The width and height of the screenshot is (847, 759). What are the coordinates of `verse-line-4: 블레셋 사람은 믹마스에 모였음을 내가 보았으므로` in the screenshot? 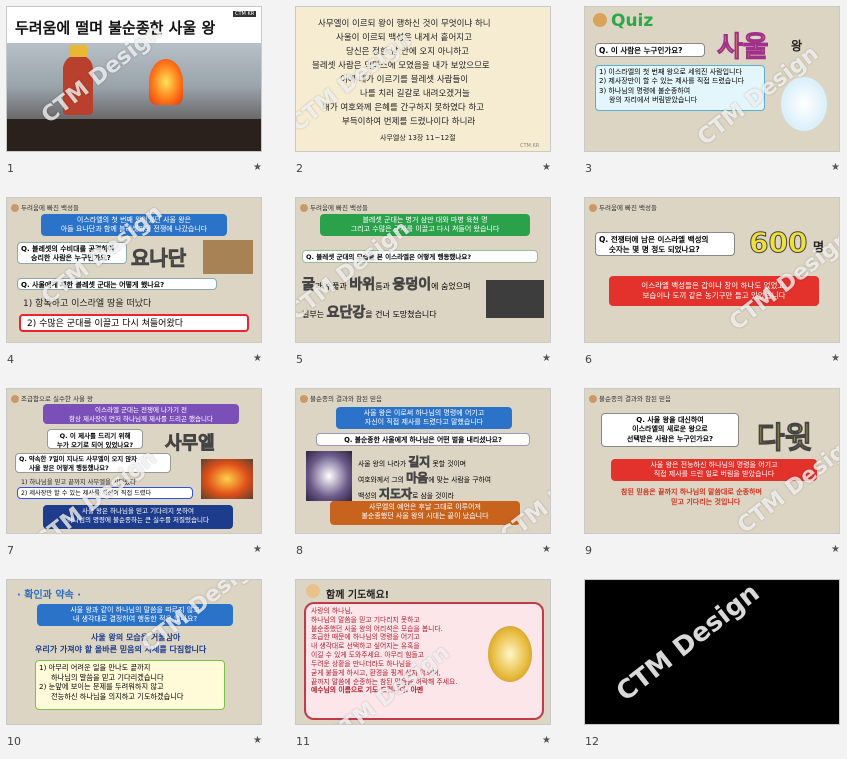 It's located at (401, 66).